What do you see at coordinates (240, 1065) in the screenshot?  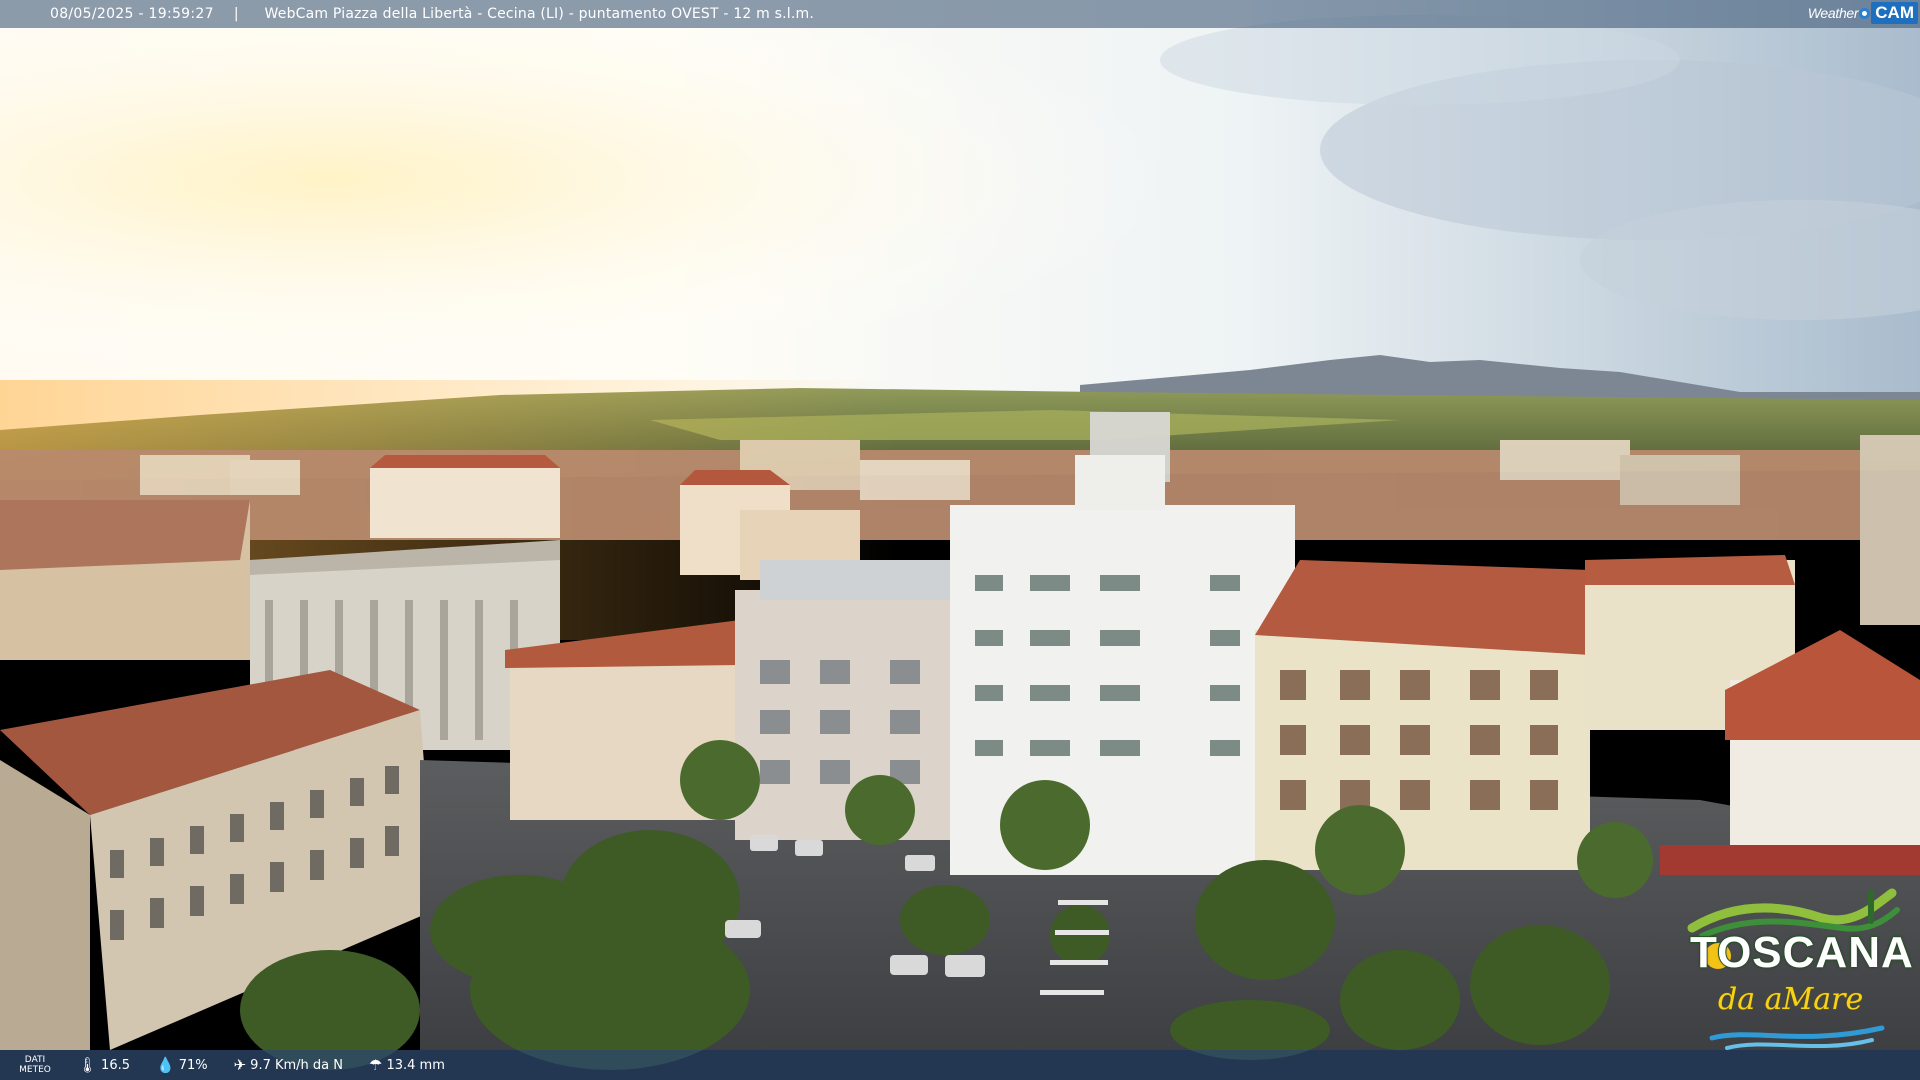 I see `wind-icon: ✈` at bounding box center [240, 1065].